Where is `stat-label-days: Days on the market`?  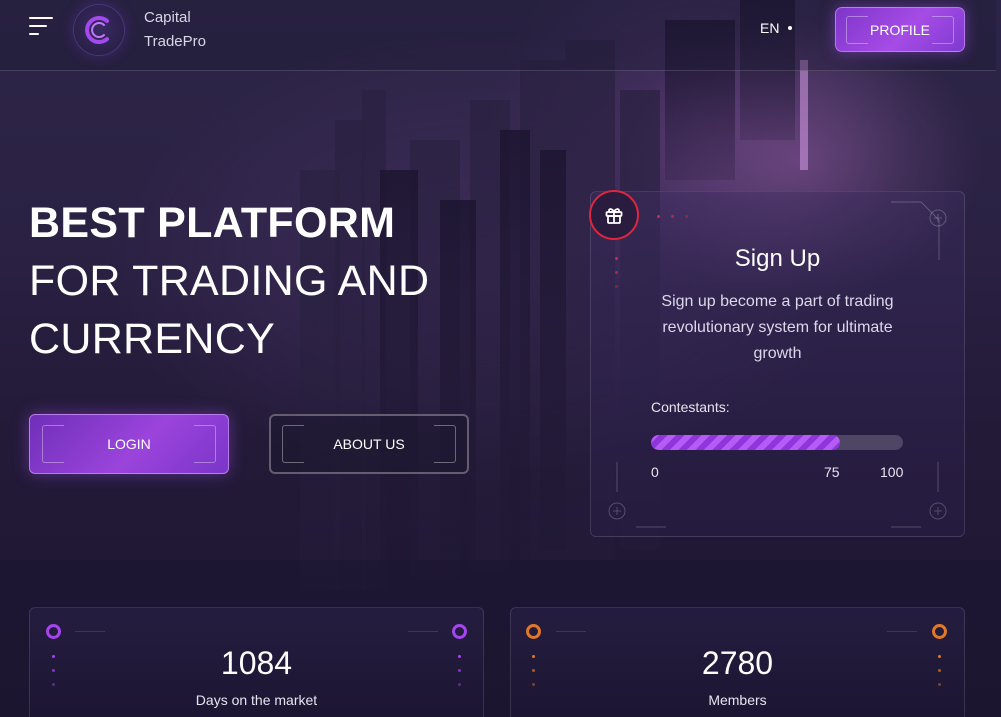 stat-label-days: Days on the market is located at coordinates (256, 700).